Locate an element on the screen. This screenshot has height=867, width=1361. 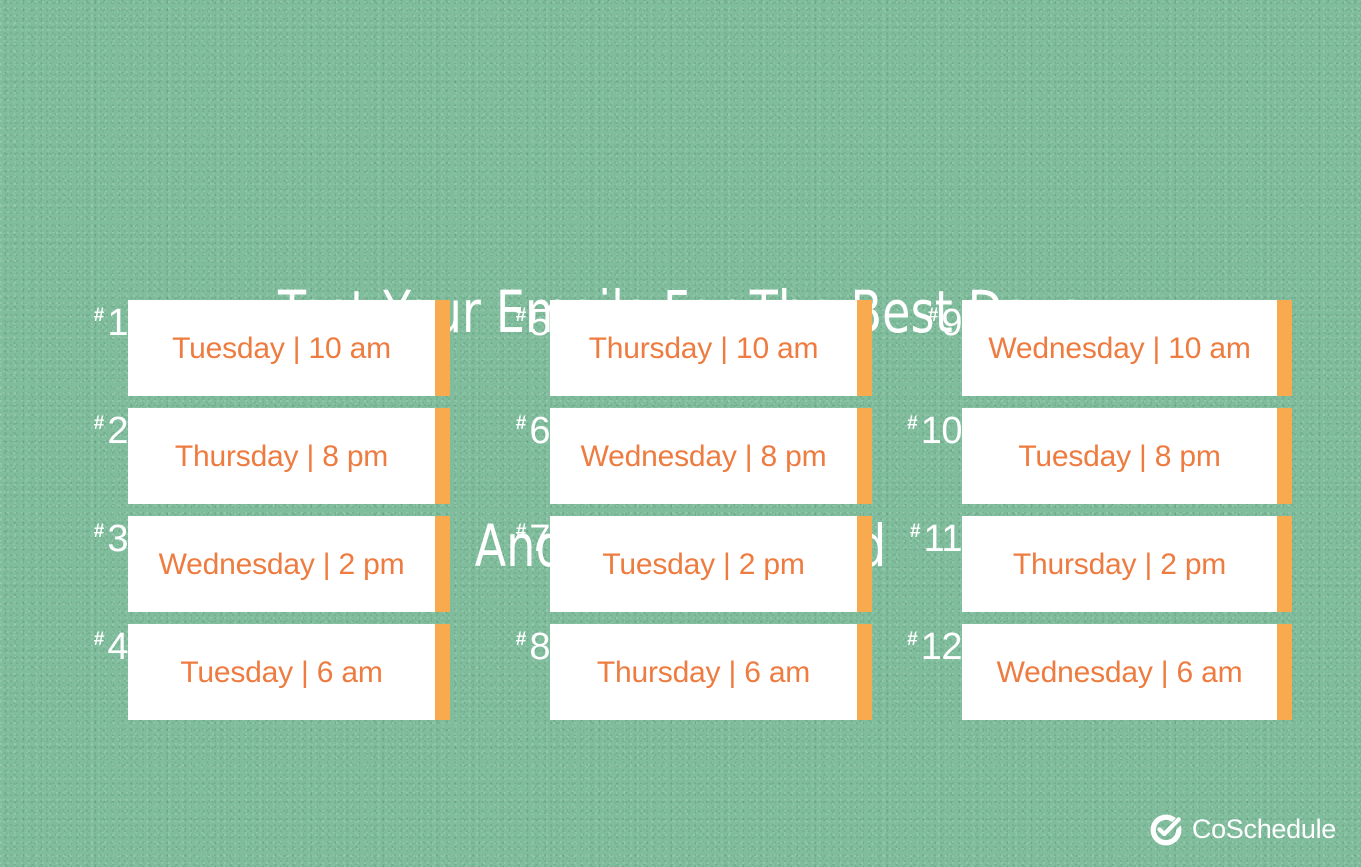
rank-value: 8 is located at coordinates (539, 647).